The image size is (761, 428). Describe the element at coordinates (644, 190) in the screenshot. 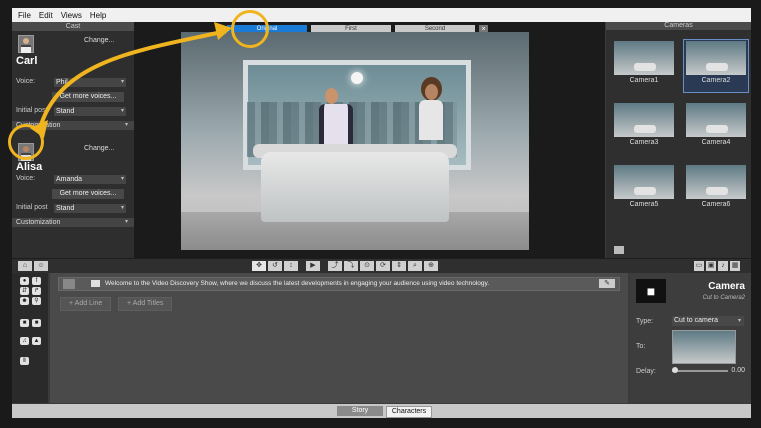

I see `camera-5: Camera5` at that location.